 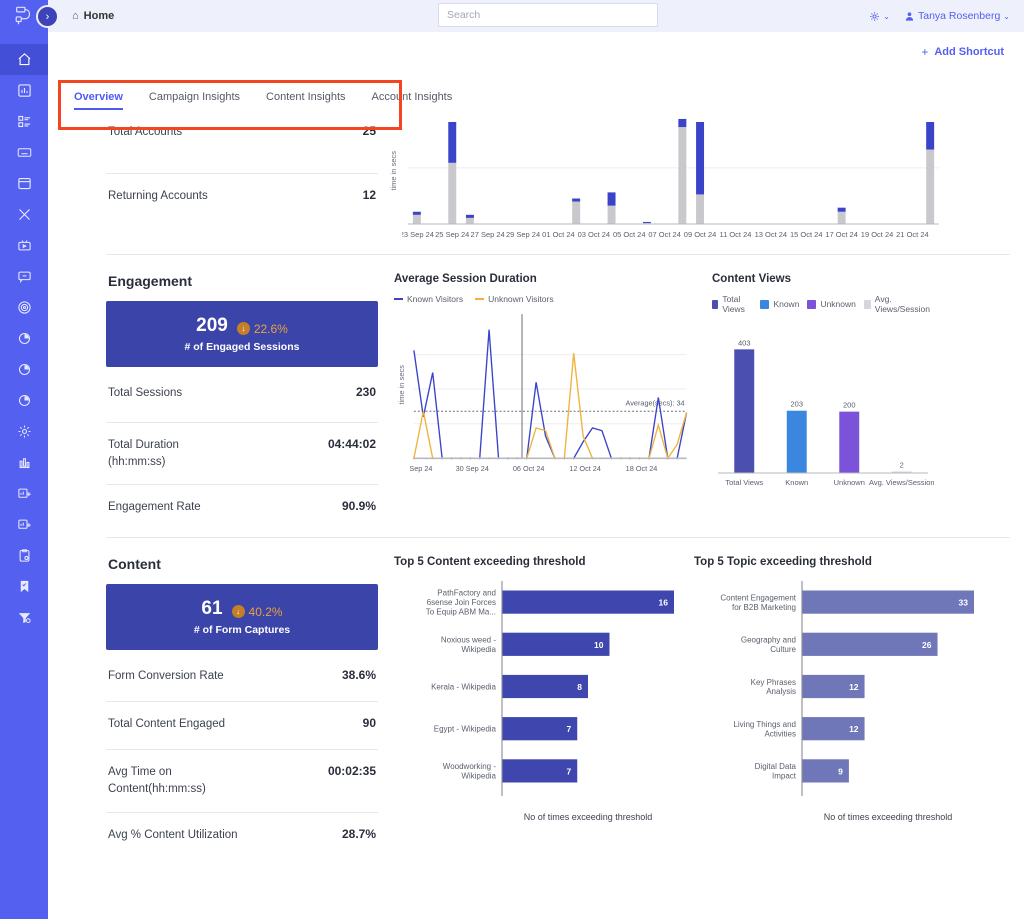 I want to click on accounts-stats: Total Accounts 25 Returning Accounts 12, so click(x=213, y=178).